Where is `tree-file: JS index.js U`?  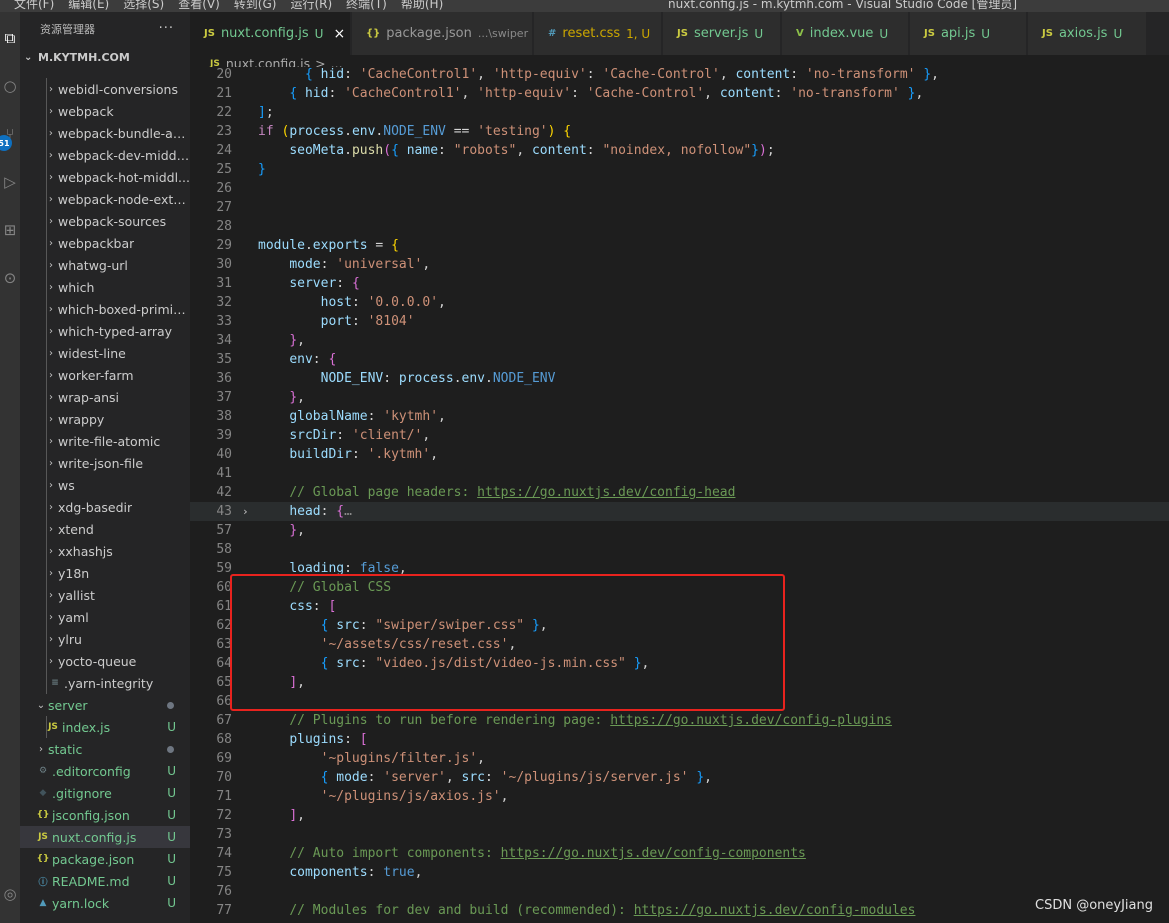
tree-file: JS index.js U is located at coordinates (105, 727).